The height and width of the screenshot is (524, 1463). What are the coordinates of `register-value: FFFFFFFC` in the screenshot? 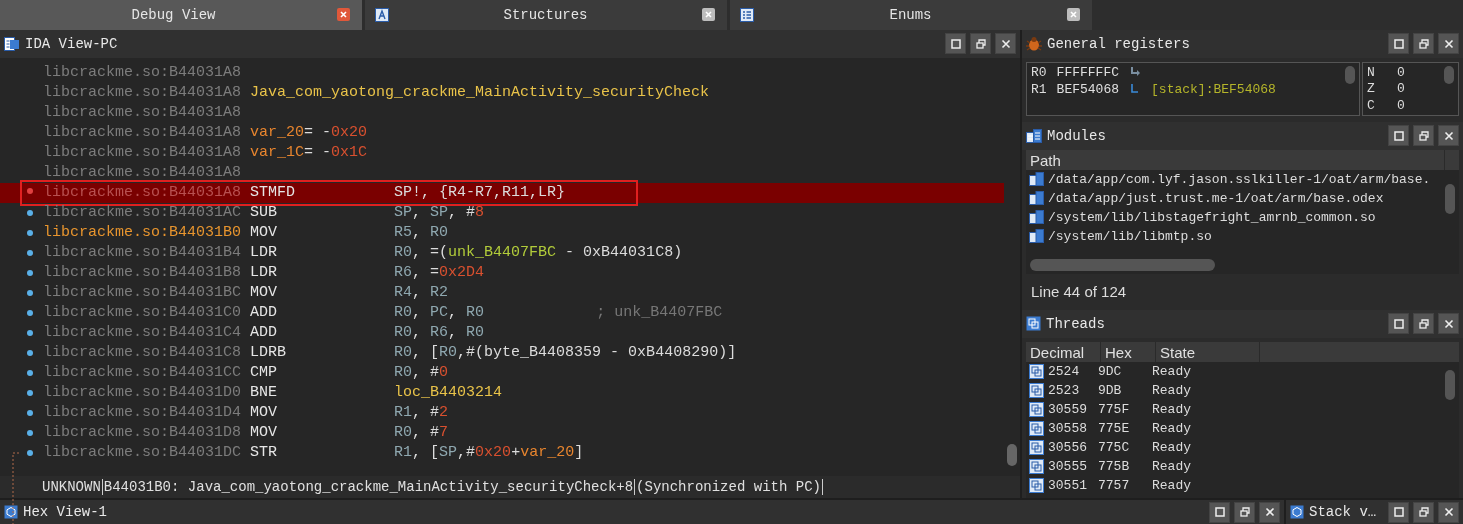 It's located at (1088, 72).